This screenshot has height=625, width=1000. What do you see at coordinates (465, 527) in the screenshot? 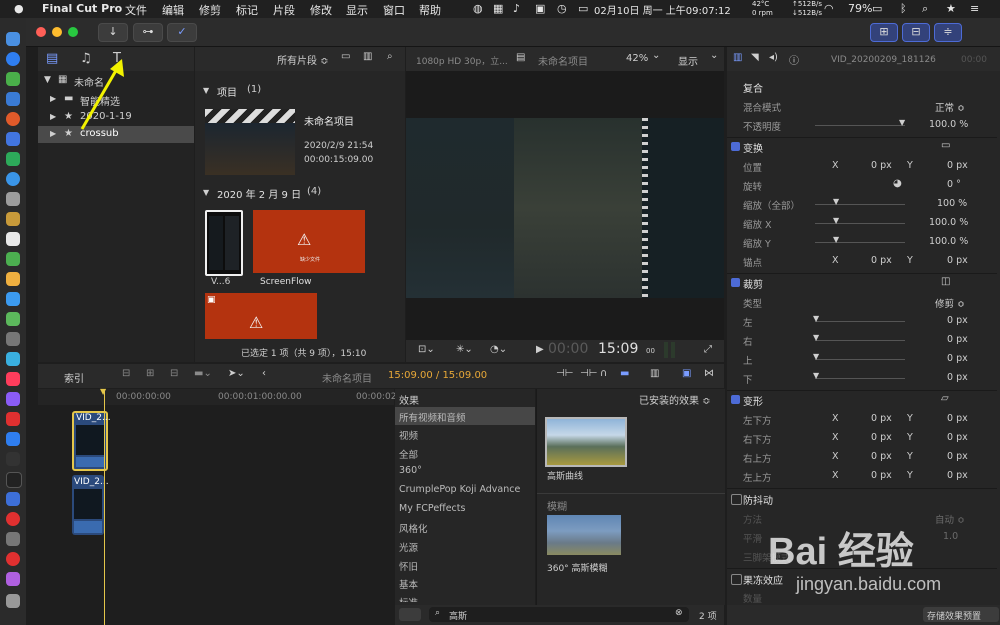
I see `effects-category-item: 风格化` at bounding box center [465, 527].